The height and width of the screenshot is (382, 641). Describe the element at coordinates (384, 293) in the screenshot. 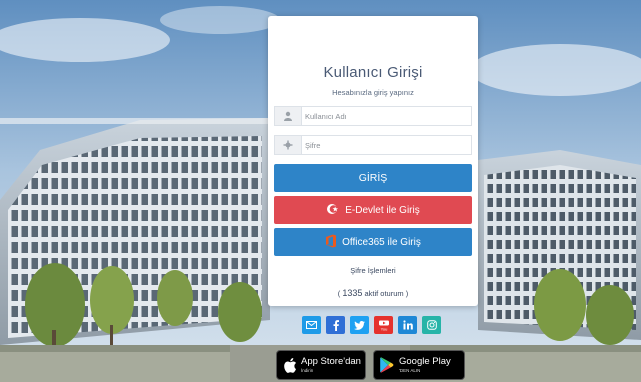

I see `sessions-suffix: aktif oturum` at that location.